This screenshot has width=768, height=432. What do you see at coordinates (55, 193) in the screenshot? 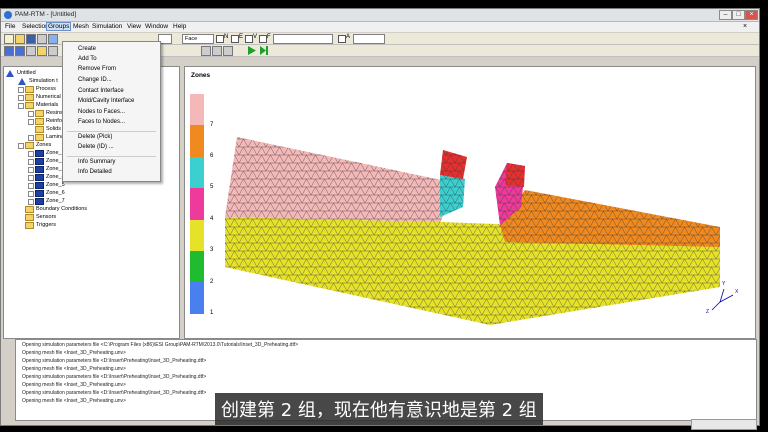
I see `tree-zone-label: Zone_6` at bounding box center [55, 193].